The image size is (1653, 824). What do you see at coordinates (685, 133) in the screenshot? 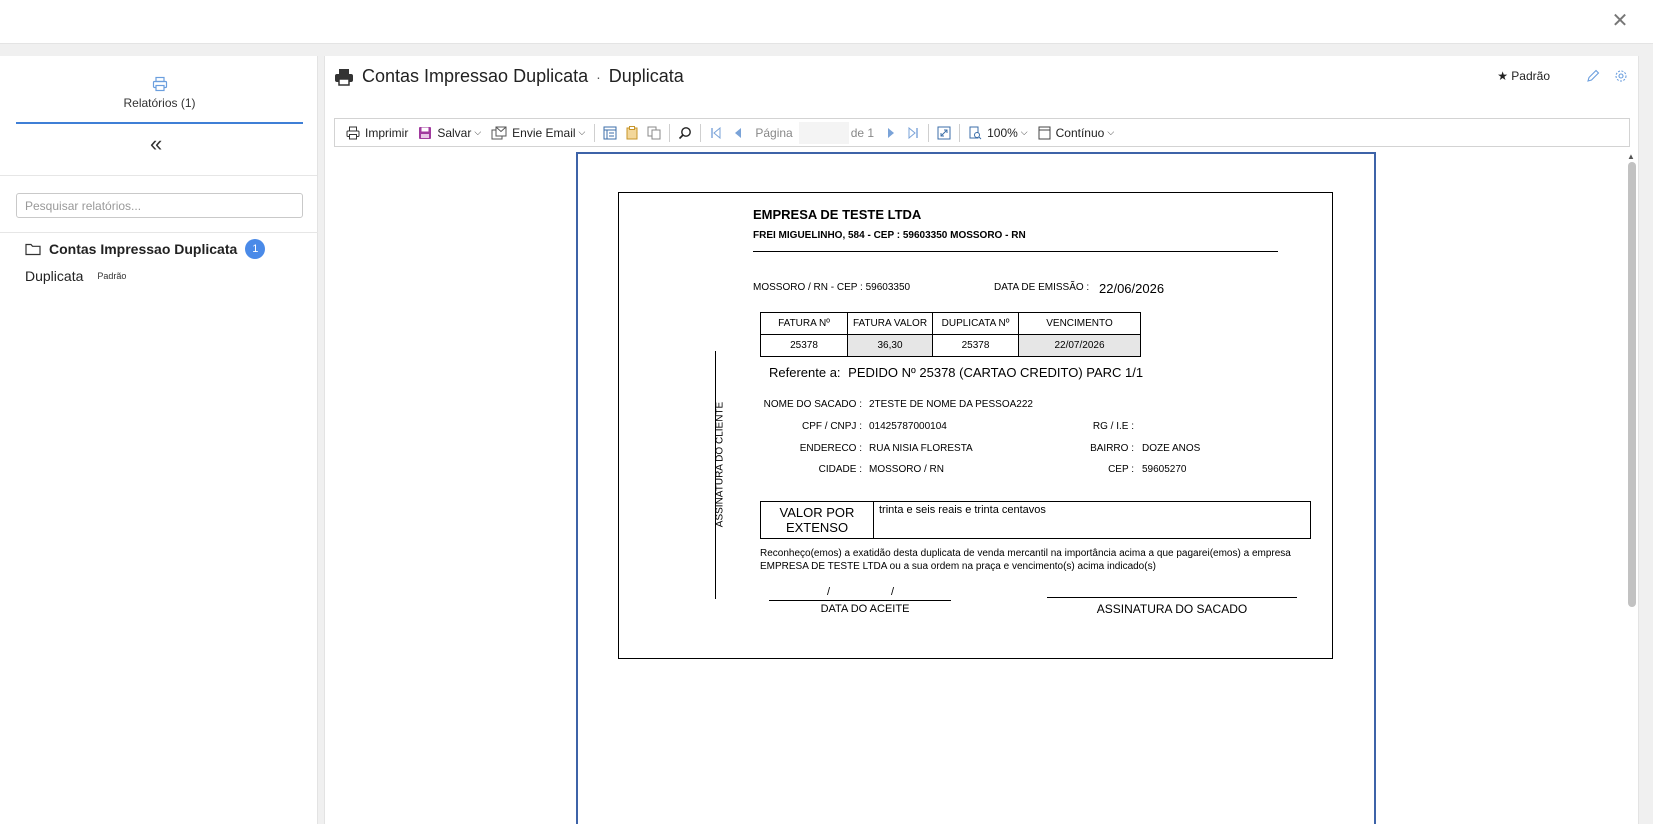
I see `search-icon` at bounding box center [685, 133].